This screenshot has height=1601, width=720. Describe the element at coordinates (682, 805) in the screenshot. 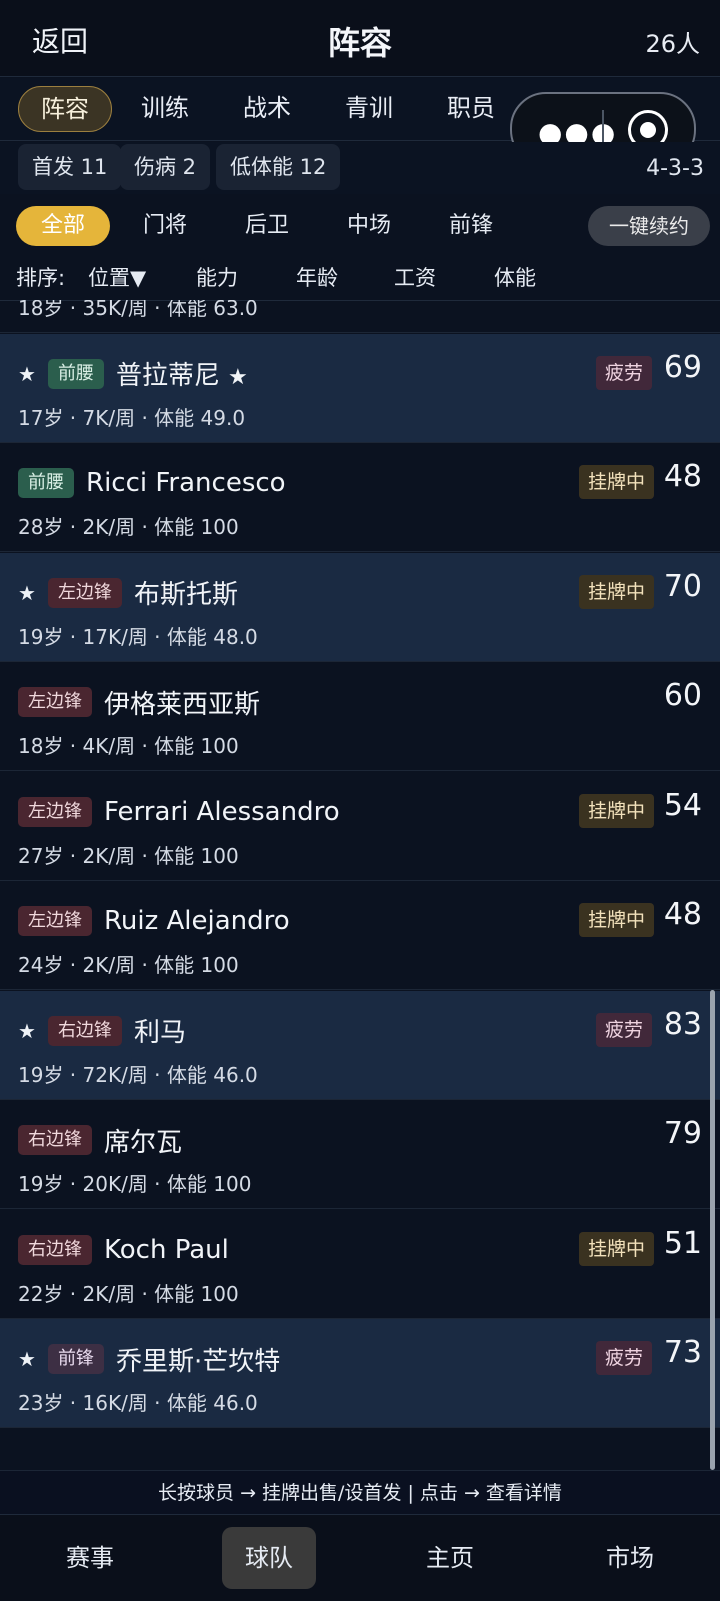

I see `player-rating: 54` at that location.